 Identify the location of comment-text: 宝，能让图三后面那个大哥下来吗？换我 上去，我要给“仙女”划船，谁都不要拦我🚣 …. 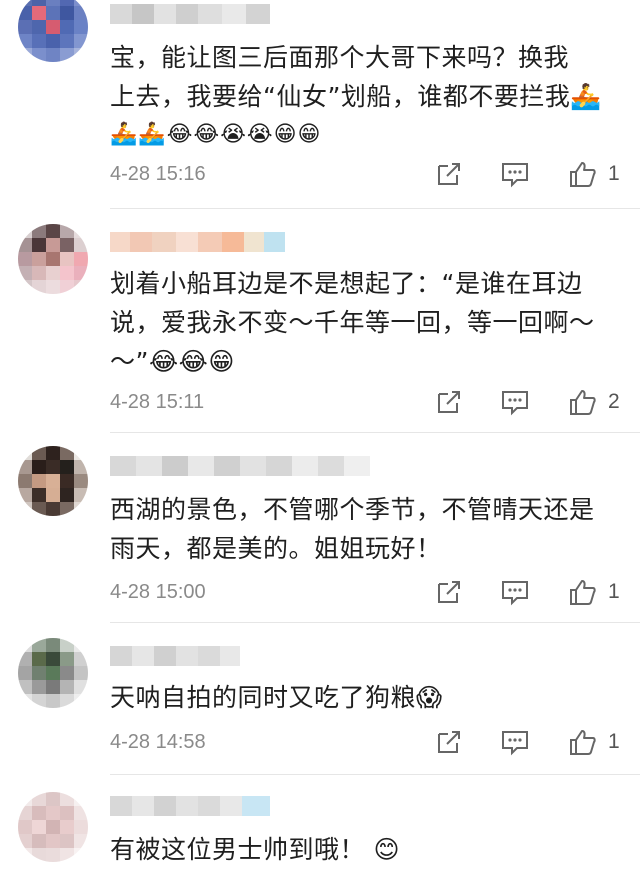
(366, 93).